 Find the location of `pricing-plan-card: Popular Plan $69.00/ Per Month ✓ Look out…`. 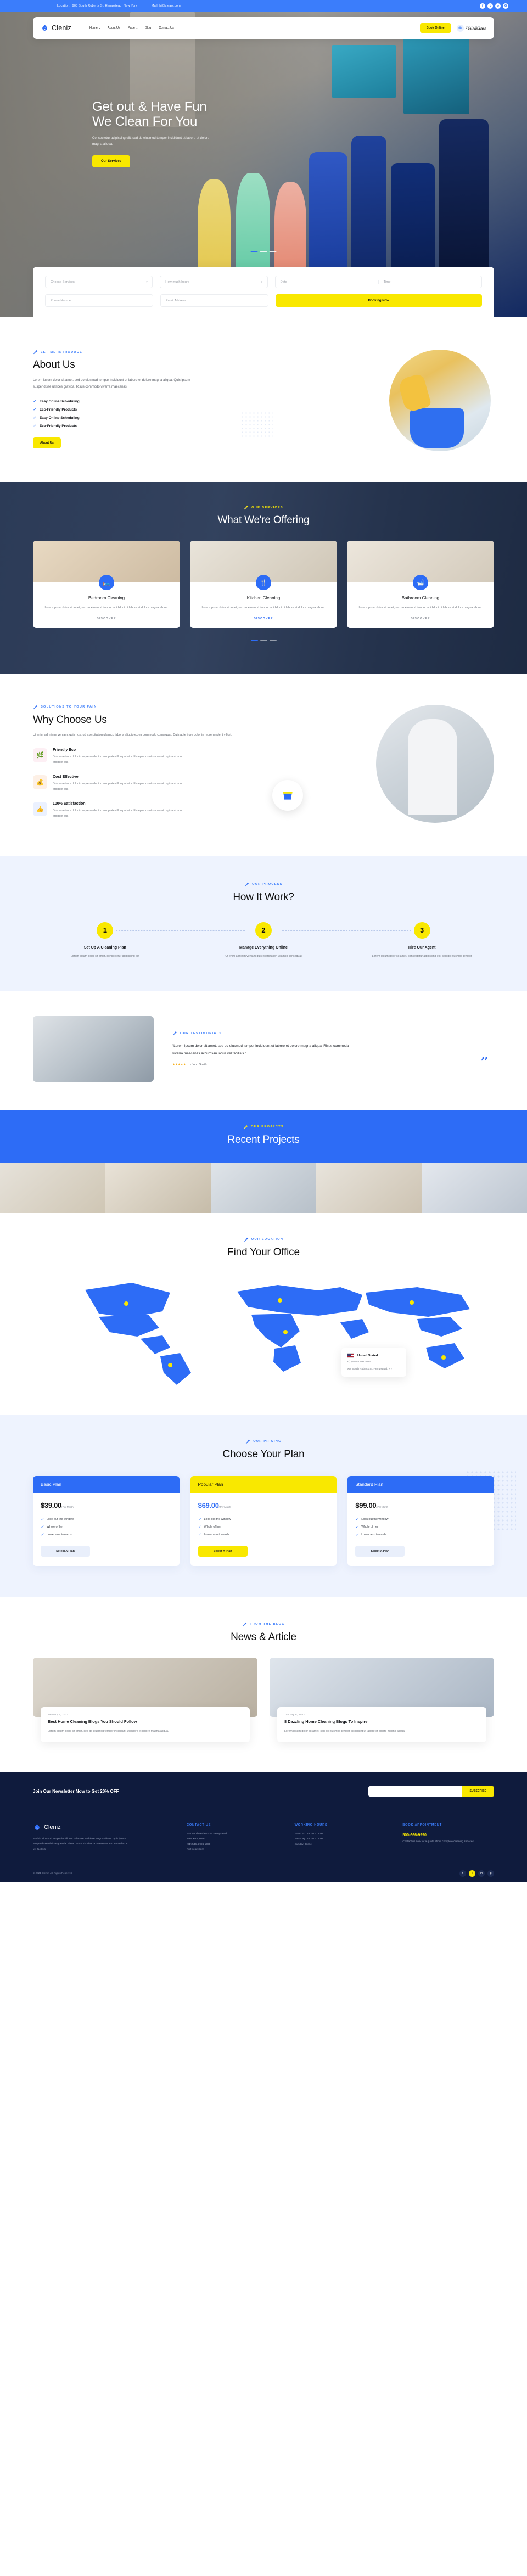

pricing-plan-card: Popular Plan $69.00/ Per Month ✓ Look out… is located at coordinates (263, 1521).